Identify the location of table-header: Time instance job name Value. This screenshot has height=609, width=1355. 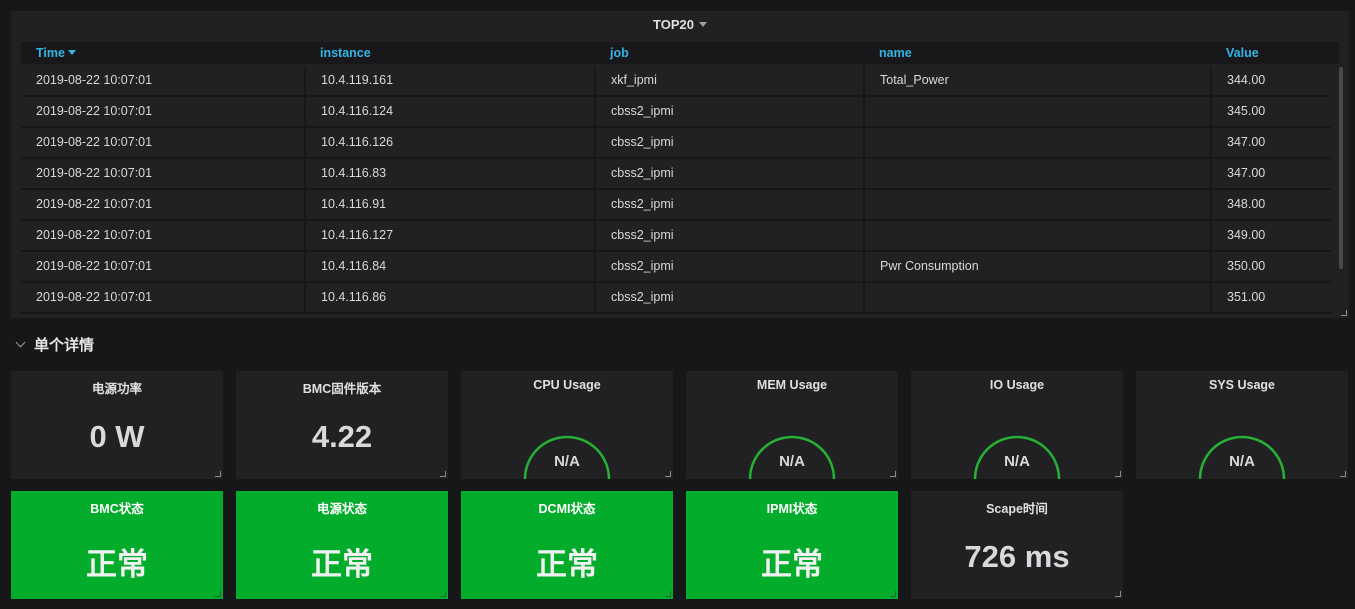
(680, 53).